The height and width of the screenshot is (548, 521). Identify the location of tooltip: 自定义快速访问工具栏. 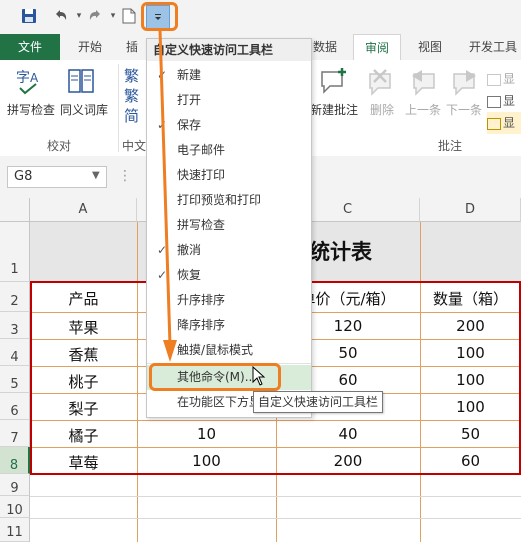
(318, 402).